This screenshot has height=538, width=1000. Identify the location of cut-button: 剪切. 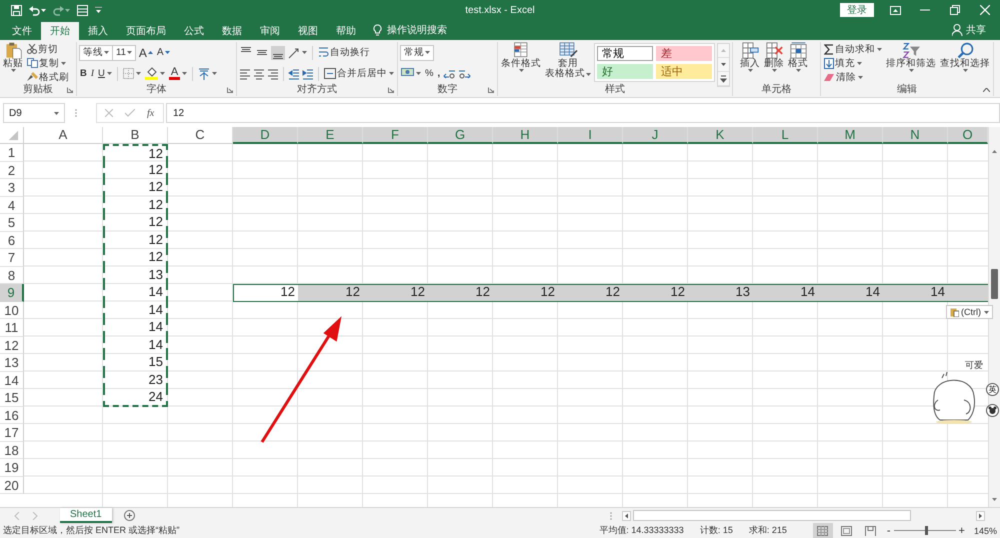
(48, 49).